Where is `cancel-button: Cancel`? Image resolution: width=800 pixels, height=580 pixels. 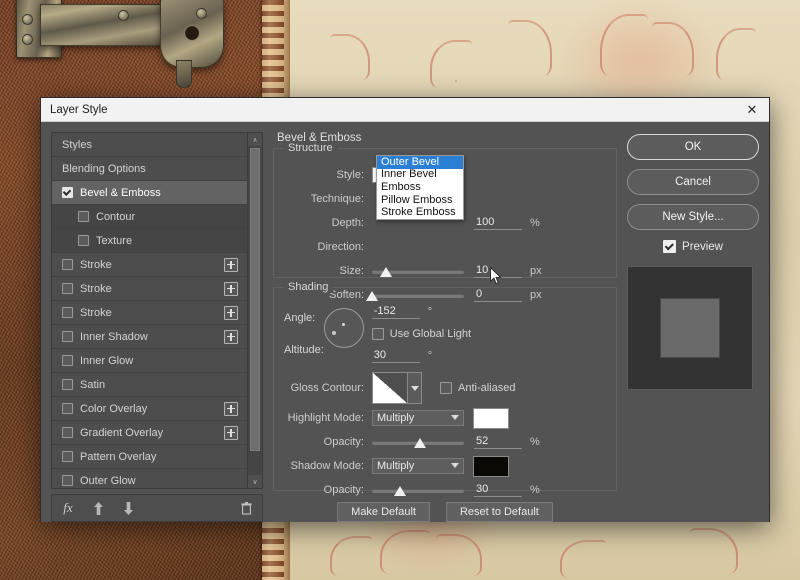 cancel-button: Cancel is located at coordinates (693, 182).